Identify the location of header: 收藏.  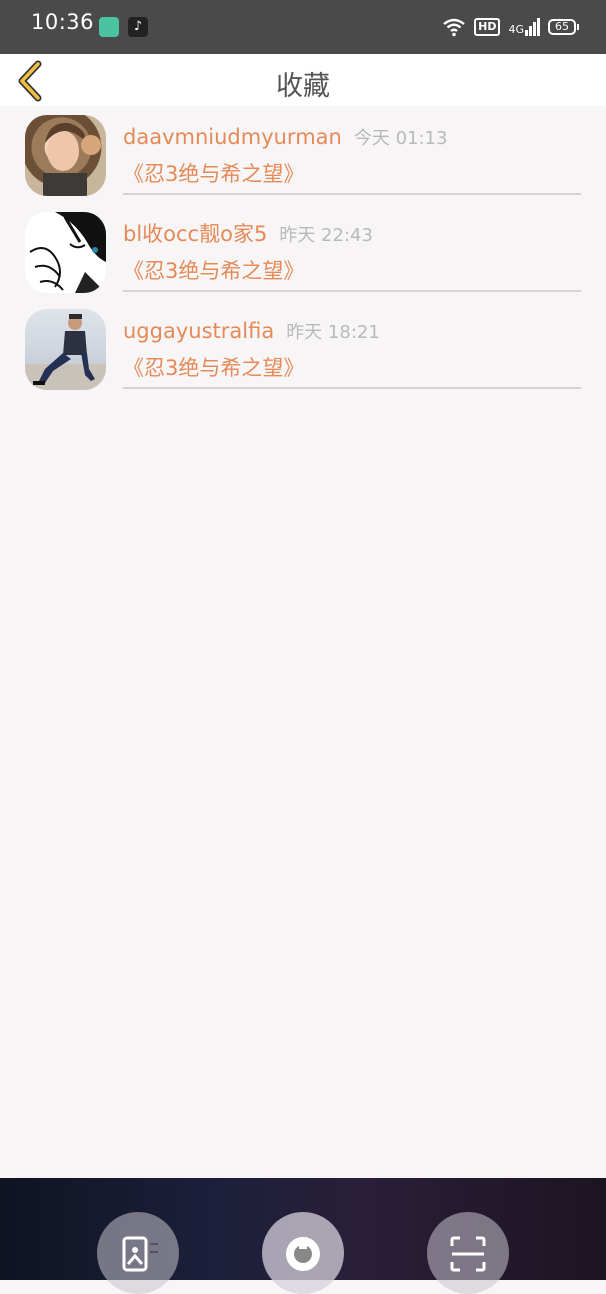
(303, 80).